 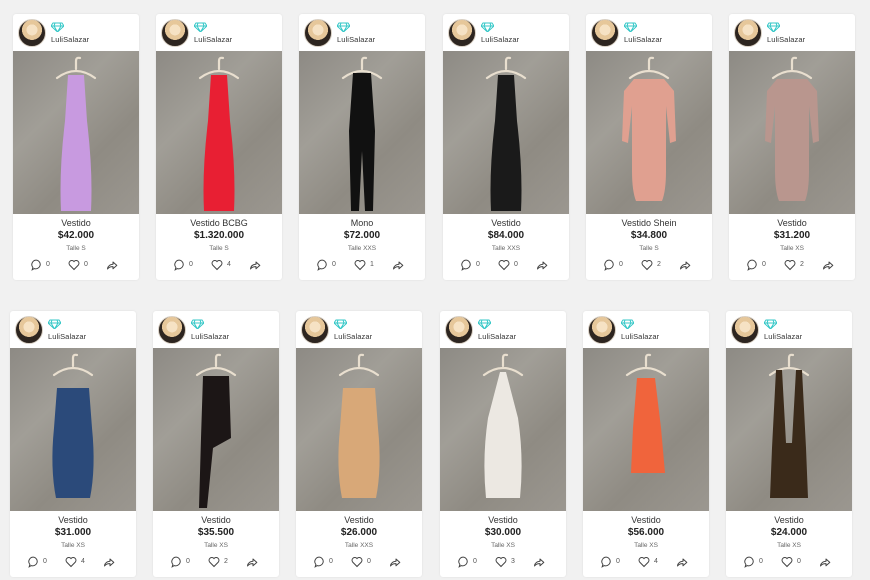 I want to click on listing-card: LuliSalazar Vestido $42.000 Talle S 0 0, so click(x=76, y=147).